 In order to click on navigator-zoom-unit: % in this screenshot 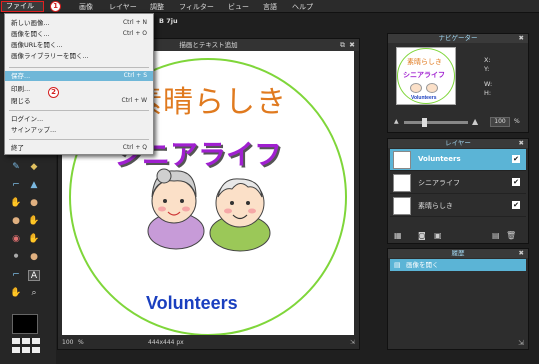, I will do `click(517, 121)`.